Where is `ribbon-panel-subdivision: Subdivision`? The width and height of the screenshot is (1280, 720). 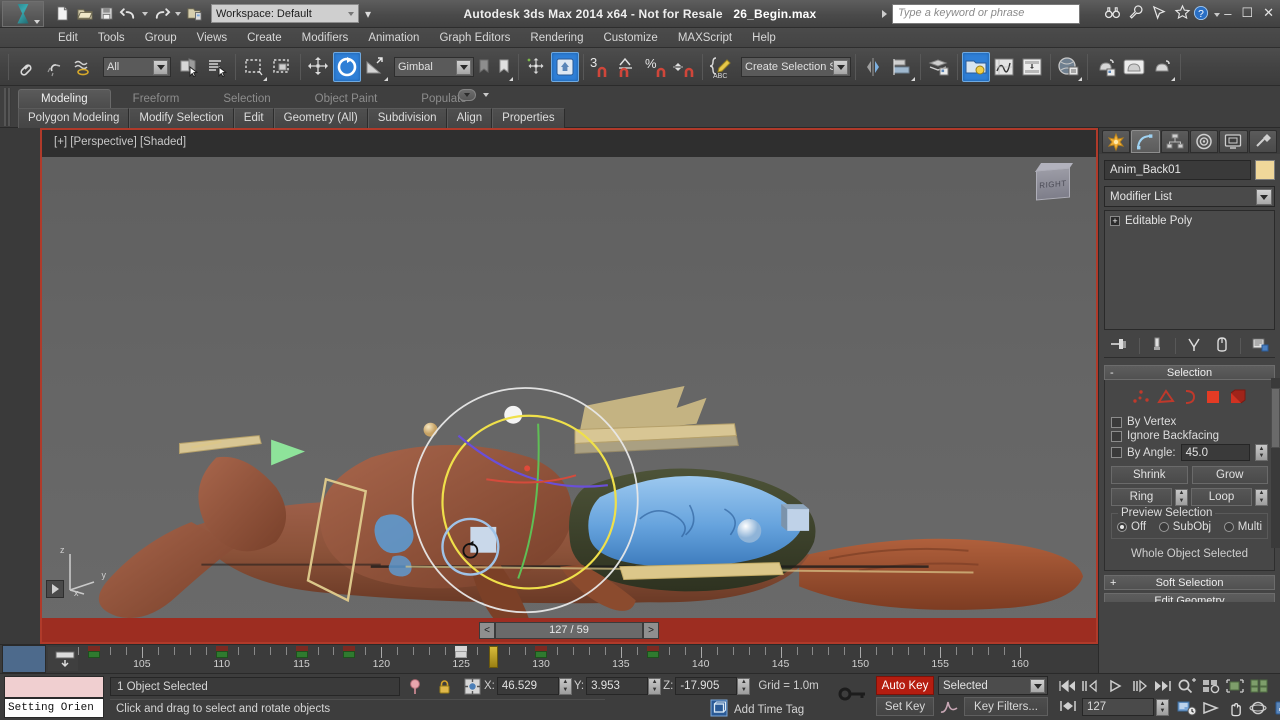
ribbon-panel-subdivision: Subdivision is located at coordinates (407, 118).